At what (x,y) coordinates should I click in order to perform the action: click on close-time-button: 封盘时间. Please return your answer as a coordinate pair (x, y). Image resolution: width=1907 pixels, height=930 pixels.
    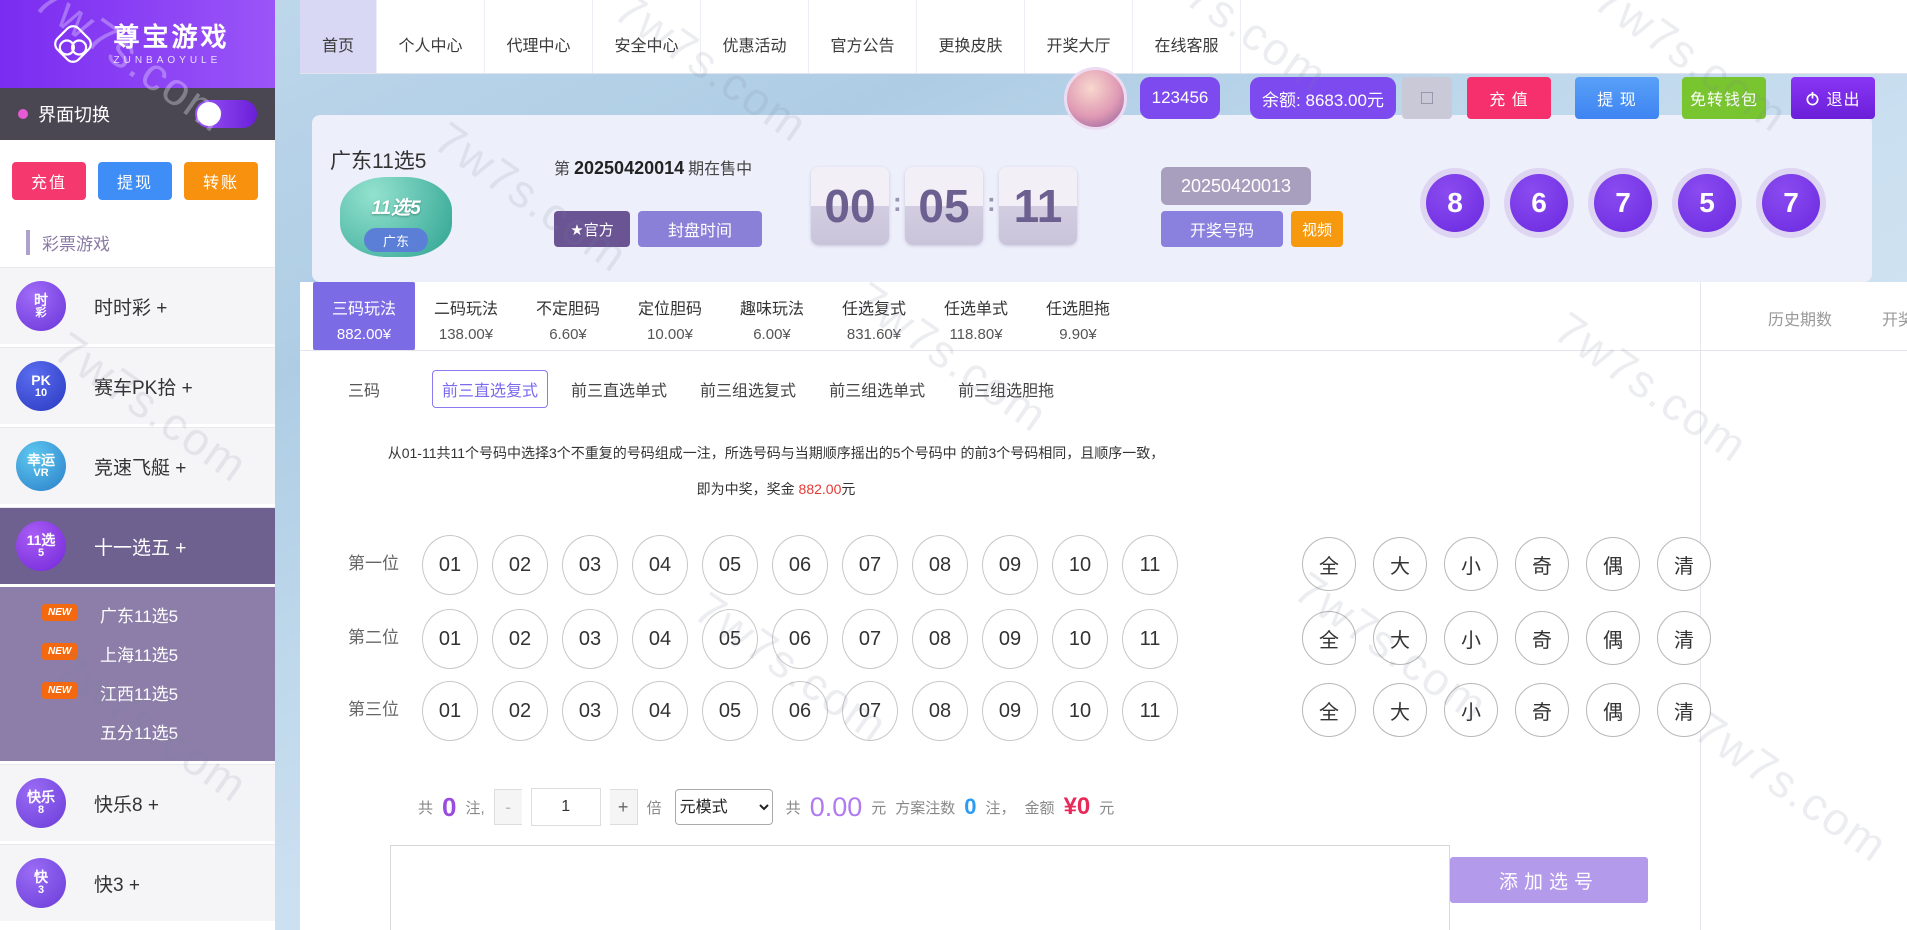
    Looking at the image, I should click on (700, 229).